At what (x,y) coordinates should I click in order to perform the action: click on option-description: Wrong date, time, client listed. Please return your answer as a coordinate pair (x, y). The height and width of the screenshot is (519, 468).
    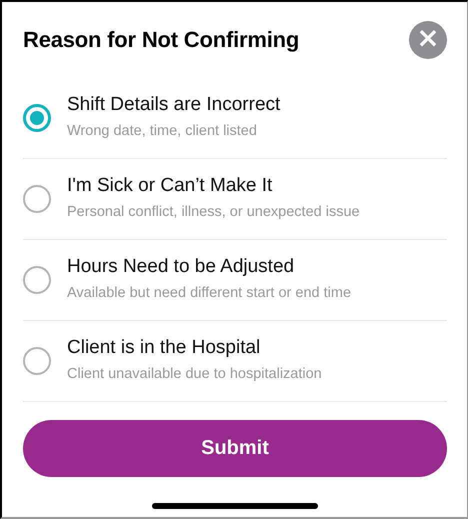
    Looking at the image, I should click on (162, 130).